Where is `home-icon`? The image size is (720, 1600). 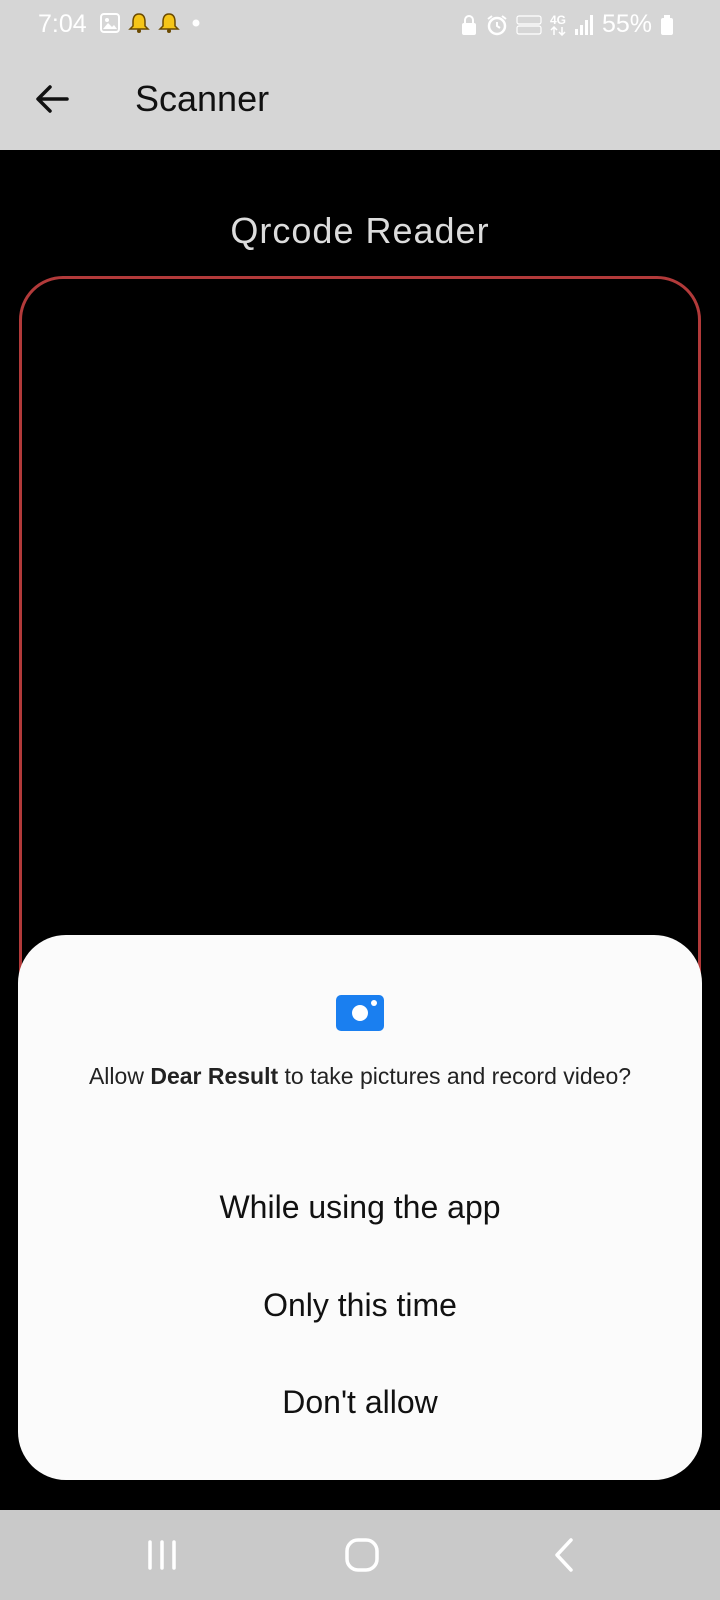
home-icon is located at coordinates (362, 1555).